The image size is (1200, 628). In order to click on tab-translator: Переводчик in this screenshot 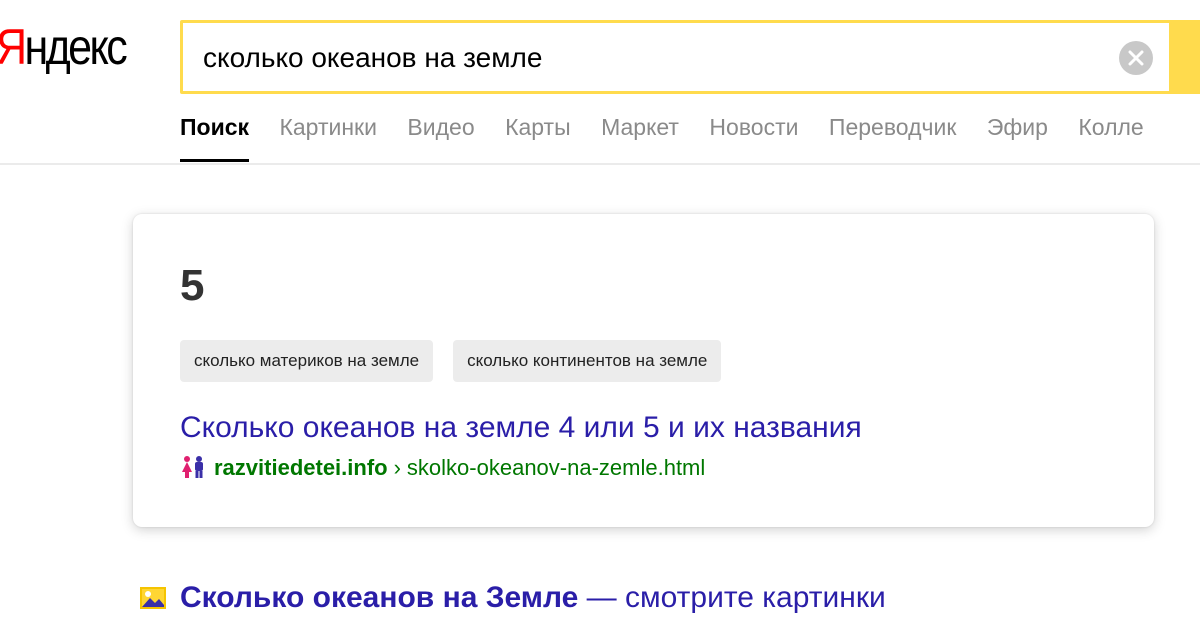, I will do `click(892, 127)`.